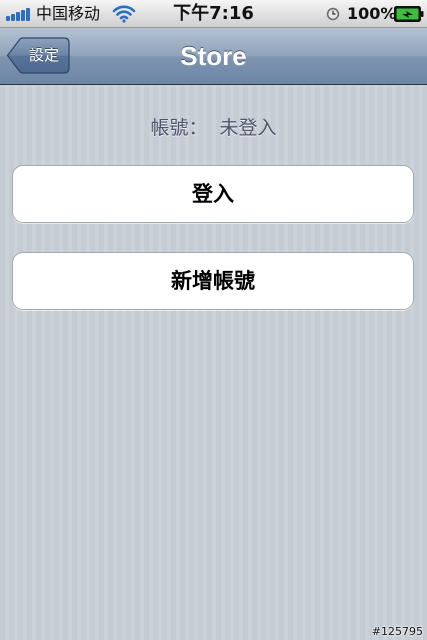 Image resolution: width=427 pixels, height=640 pixels. What do you see at coordinates (409, 14) in the screenshot?
I see `battery-charging-icon` at bounding box center [409, 14].